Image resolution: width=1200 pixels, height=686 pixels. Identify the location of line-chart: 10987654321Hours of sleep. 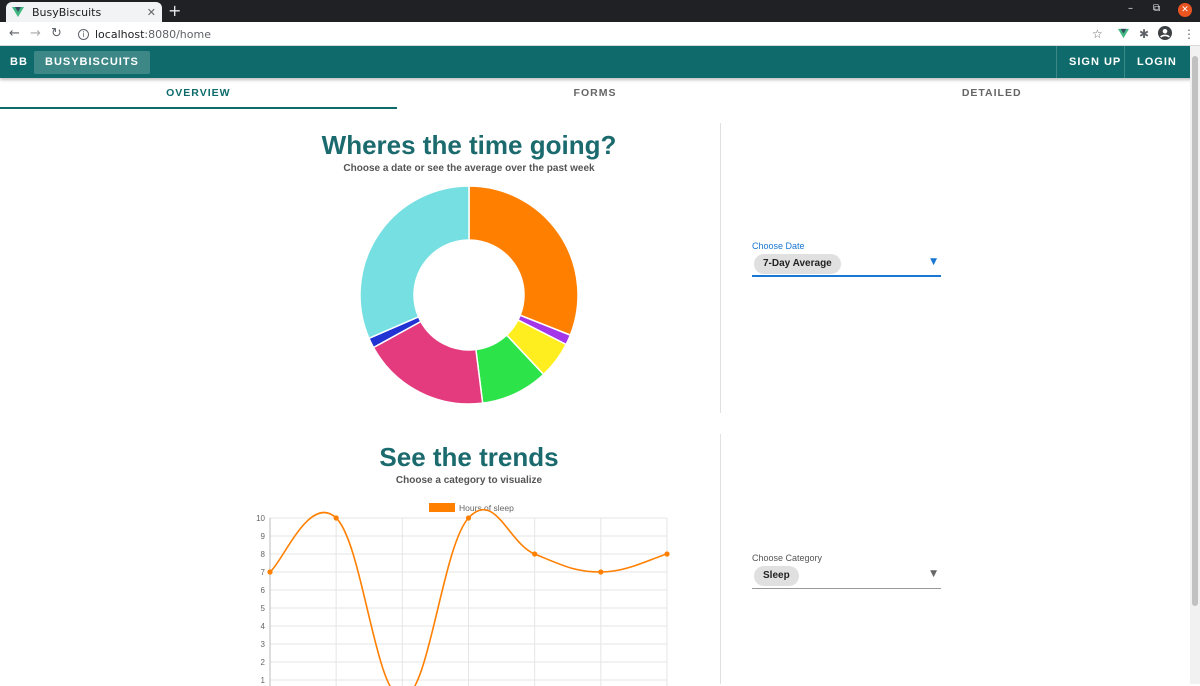
(463, 594).